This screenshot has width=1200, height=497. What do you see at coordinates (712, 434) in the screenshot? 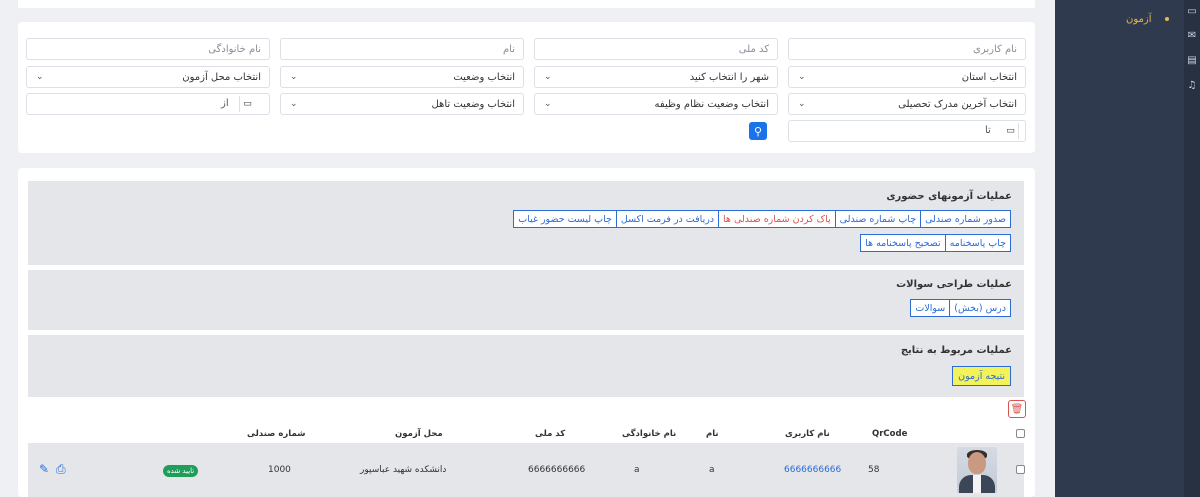
I see `col-first-name: نام` at bounding box center [712, 434].